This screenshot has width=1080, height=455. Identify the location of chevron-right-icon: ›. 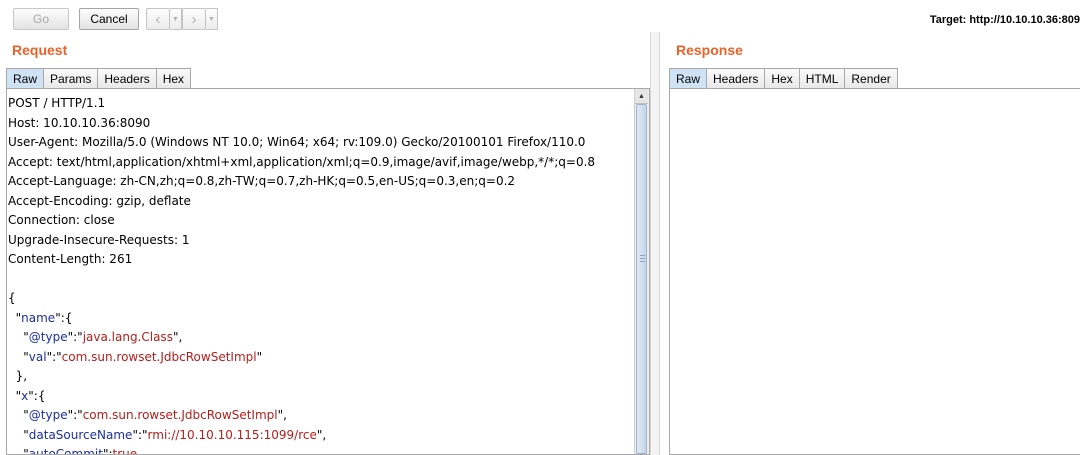
(194, 19).